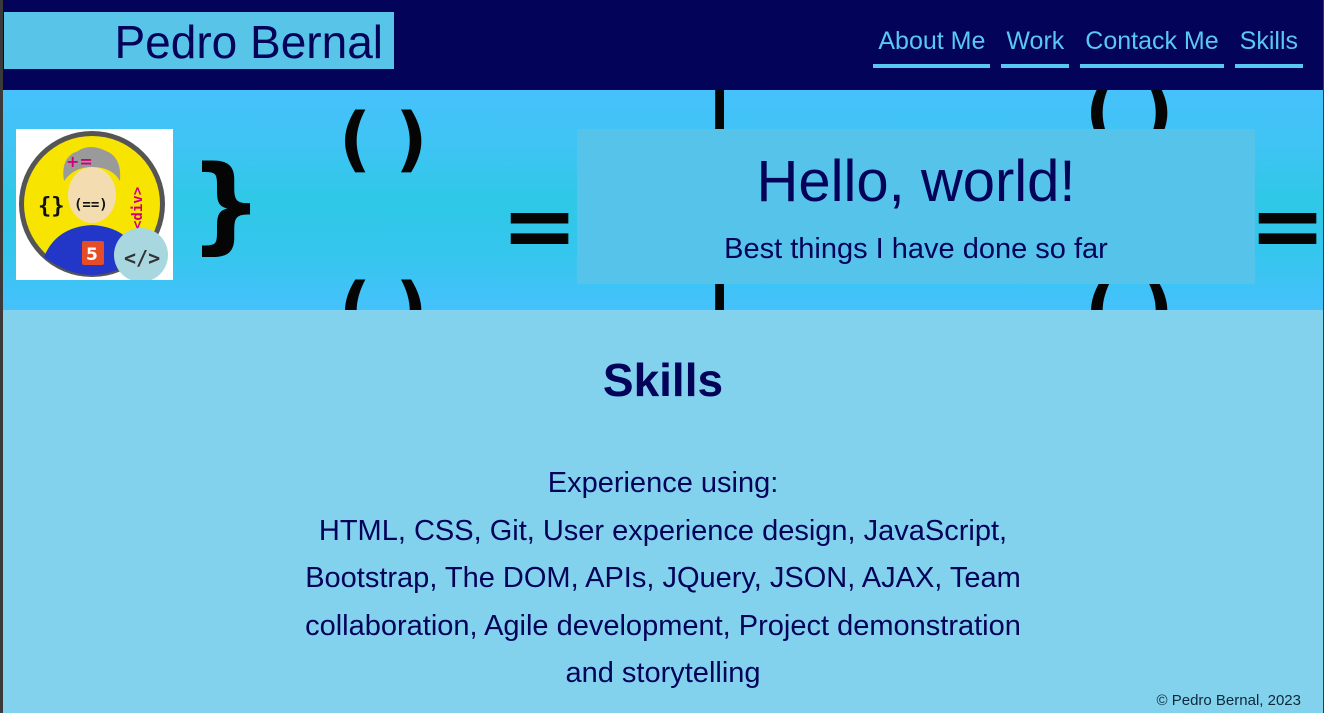 The width and height of the screenshot is (1324, 713). What do you see at coordinates (138, 208) in the screenshot?
I see `svg-text: <div>` at bounding box center [138, 208].